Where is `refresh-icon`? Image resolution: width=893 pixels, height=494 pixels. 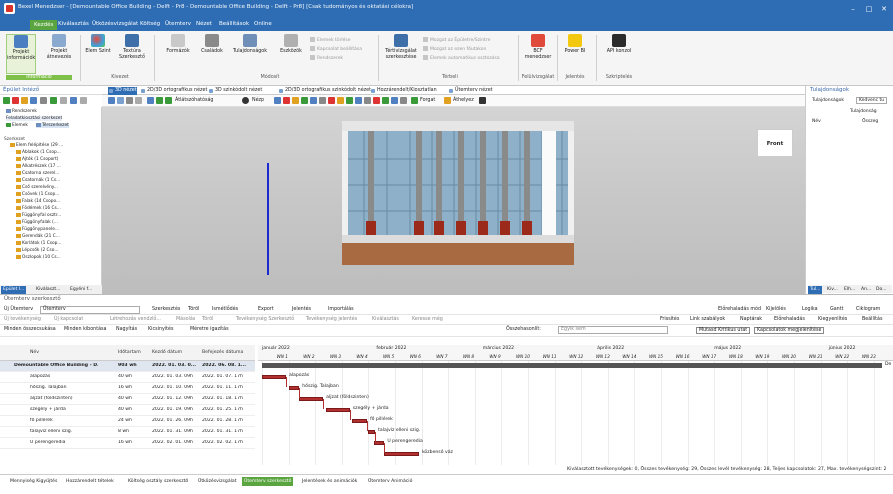
refresh-icon is located at coordinates (43, 100).